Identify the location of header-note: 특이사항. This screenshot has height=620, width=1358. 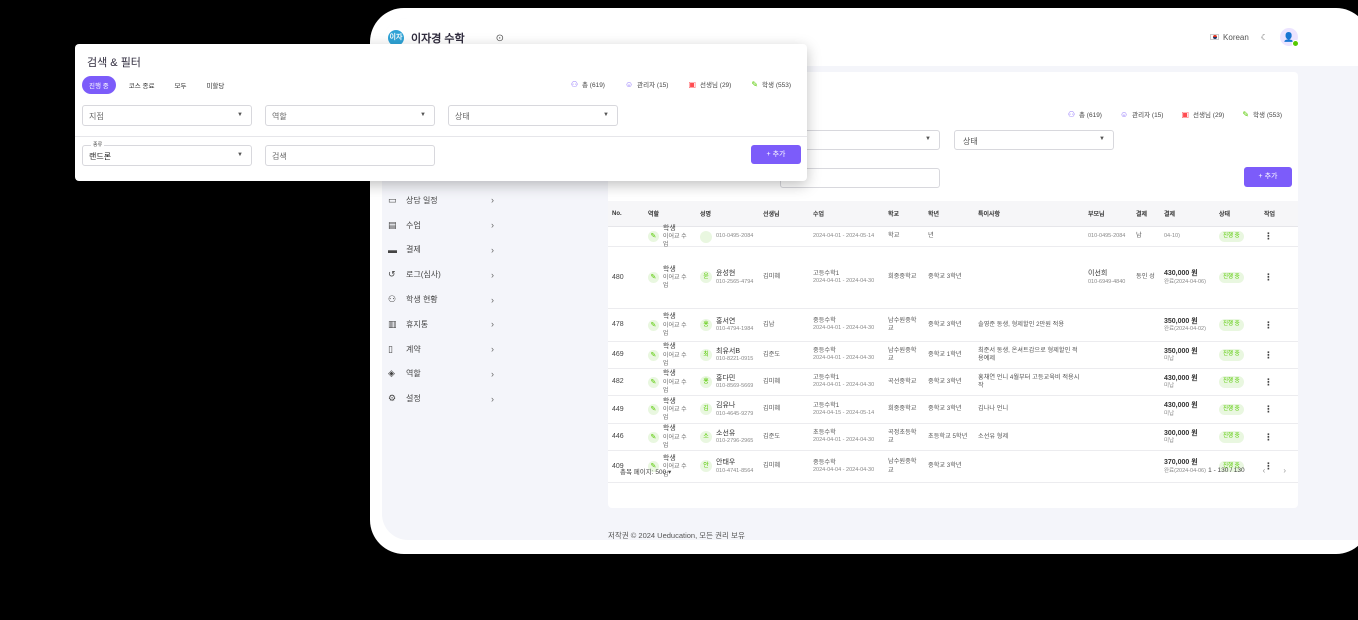
(1029, 213).